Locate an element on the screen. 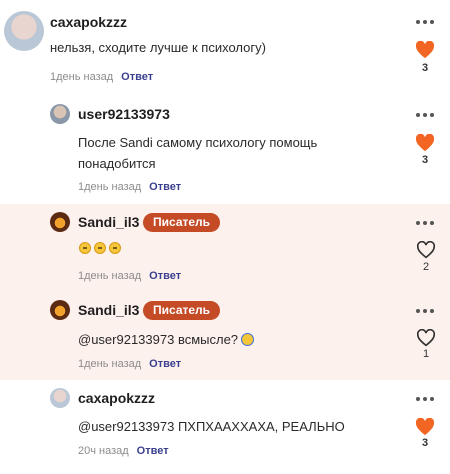 The height and width of the screenshot is (474, 450). like-count: 1 is located at coordinates (426, 354).